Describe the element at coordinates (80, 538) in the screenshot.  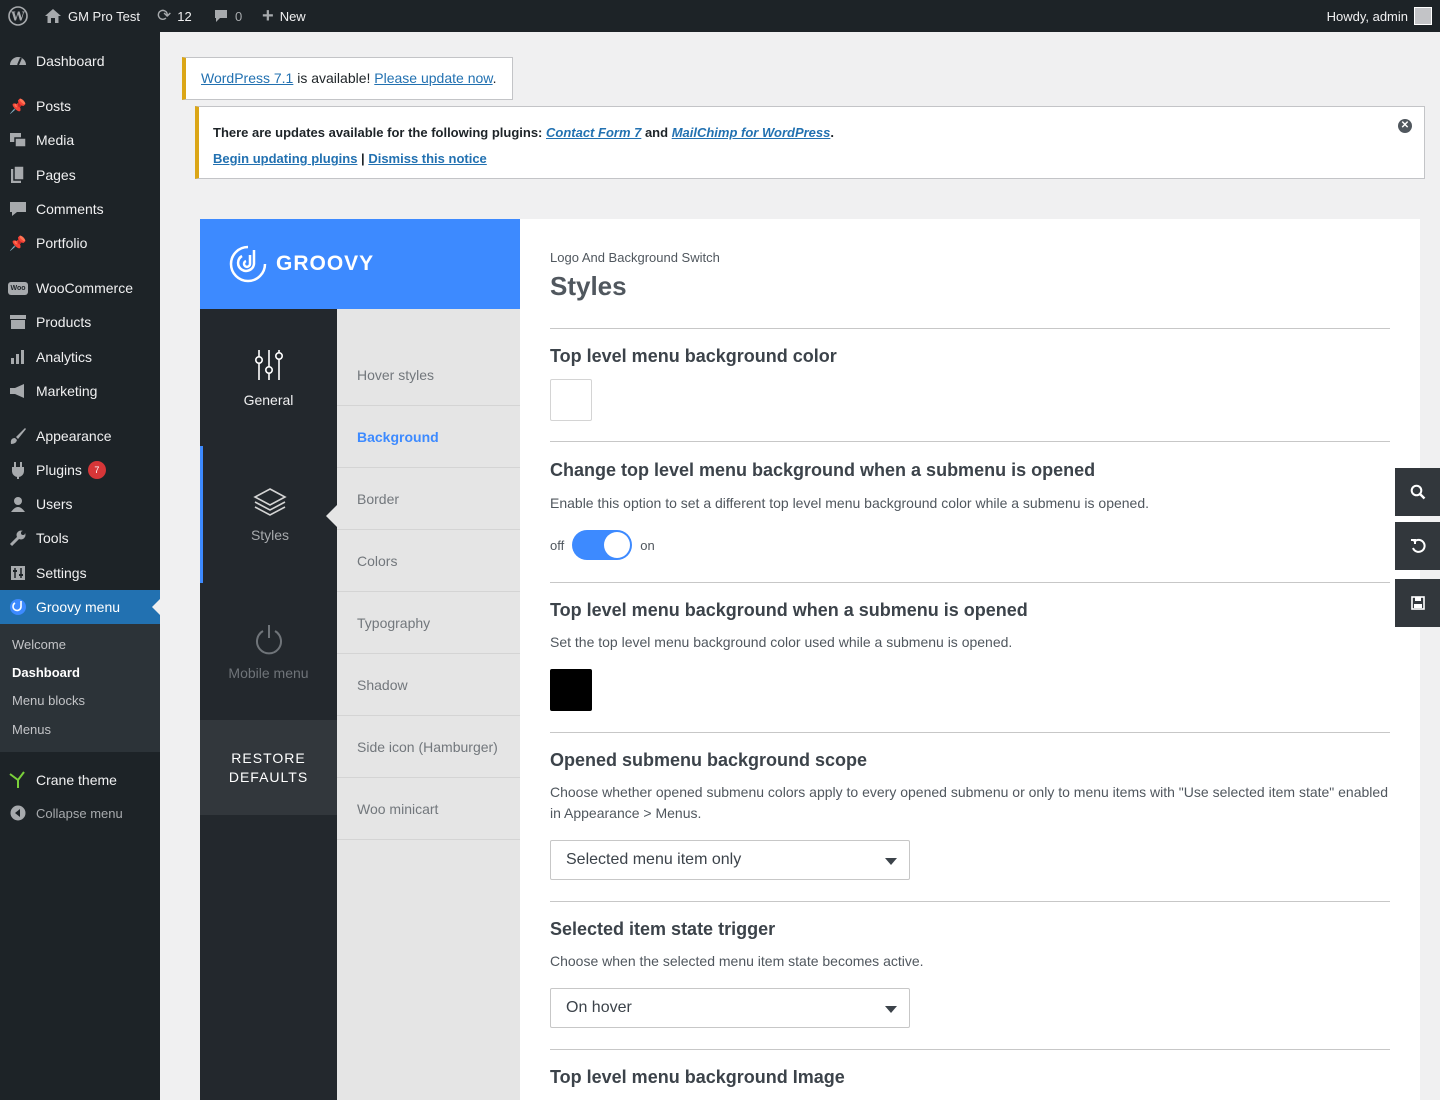
I see `menu-item-tools: Tools` at that location.